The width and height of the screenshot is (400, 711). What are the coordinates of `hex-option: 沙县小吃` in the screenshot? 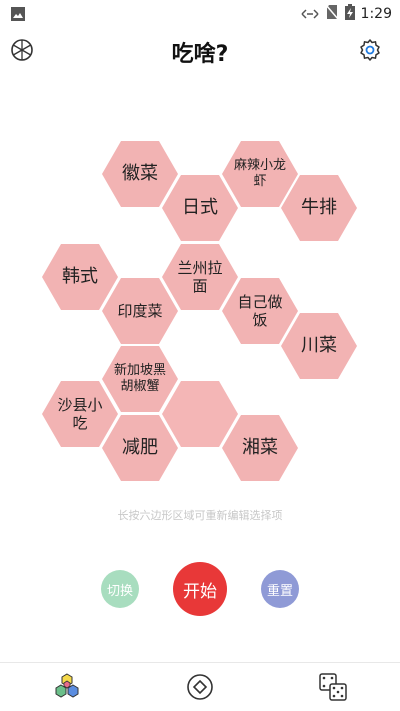 It's located at (80, 414).